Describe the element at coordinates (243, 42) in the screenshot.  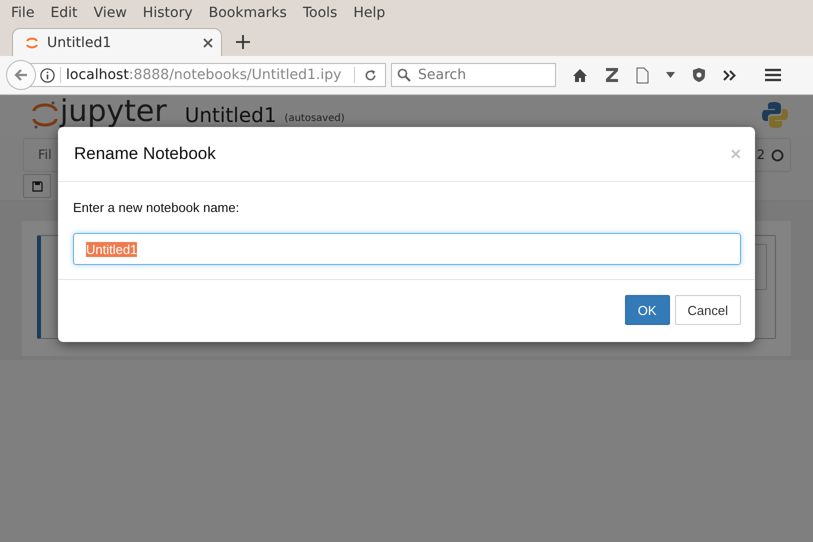
I see `new-tab-icon` at that location.